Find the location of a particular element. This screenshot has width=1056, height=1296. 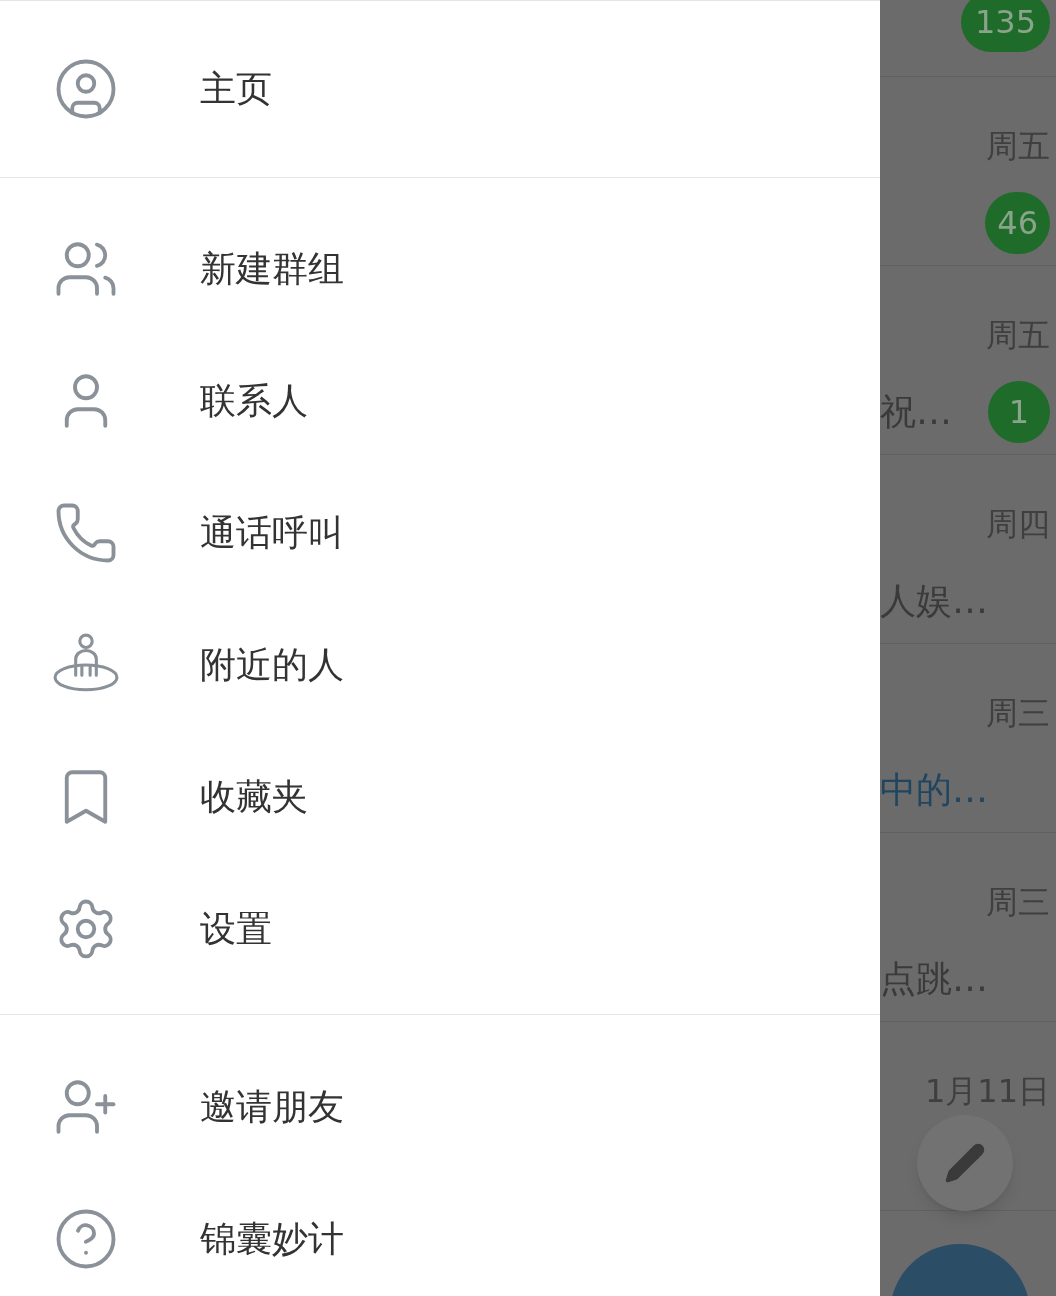

menu-item-label: 收藏夹 is located at coordinates (254, 797).